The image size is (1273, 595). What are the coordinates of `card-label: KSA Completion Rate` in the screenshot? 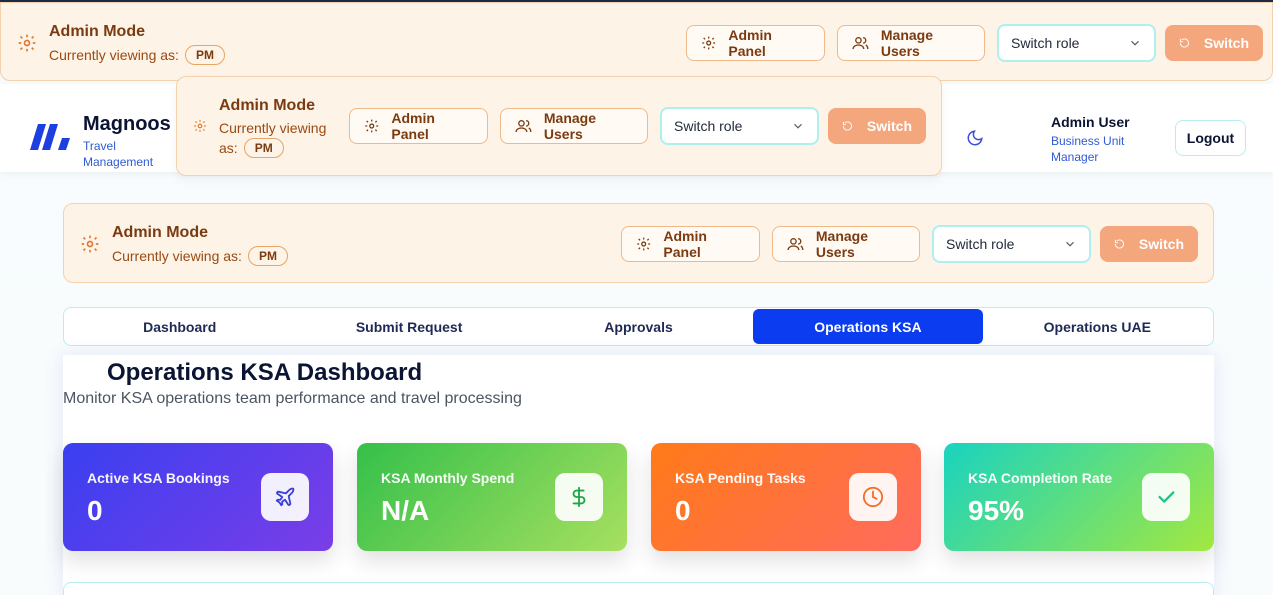 It's located at (1040, 478).